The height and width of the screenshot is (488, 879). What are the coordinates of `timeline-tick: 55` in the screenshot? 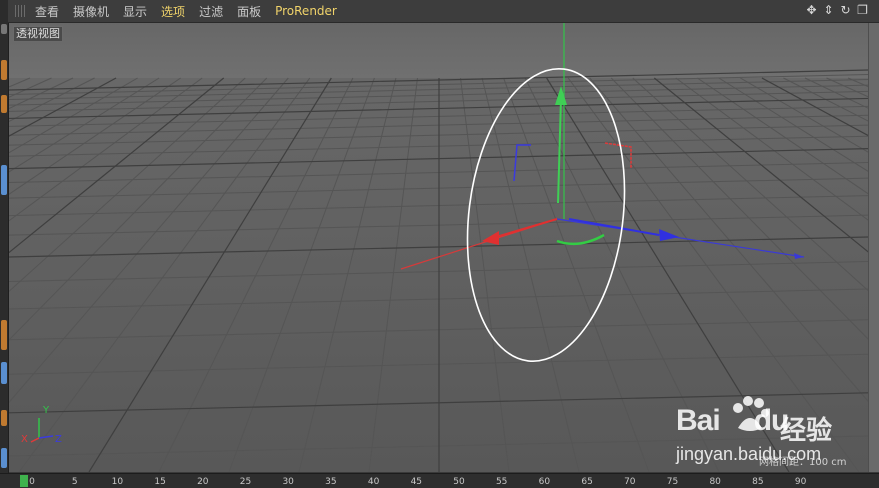 It's located at (501, 482).